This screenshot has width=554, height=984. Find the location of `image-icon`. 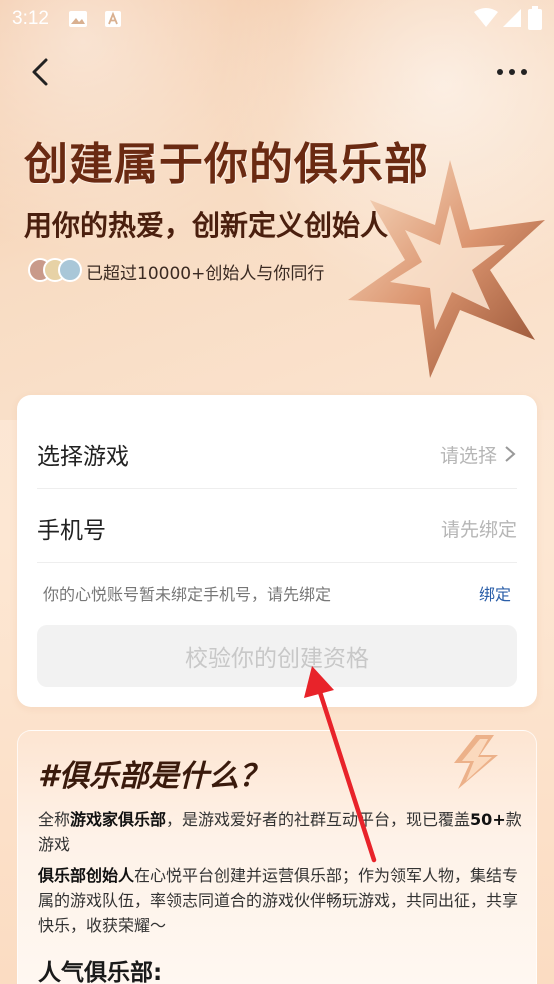

image-icon is located at coordinates (78, 19).